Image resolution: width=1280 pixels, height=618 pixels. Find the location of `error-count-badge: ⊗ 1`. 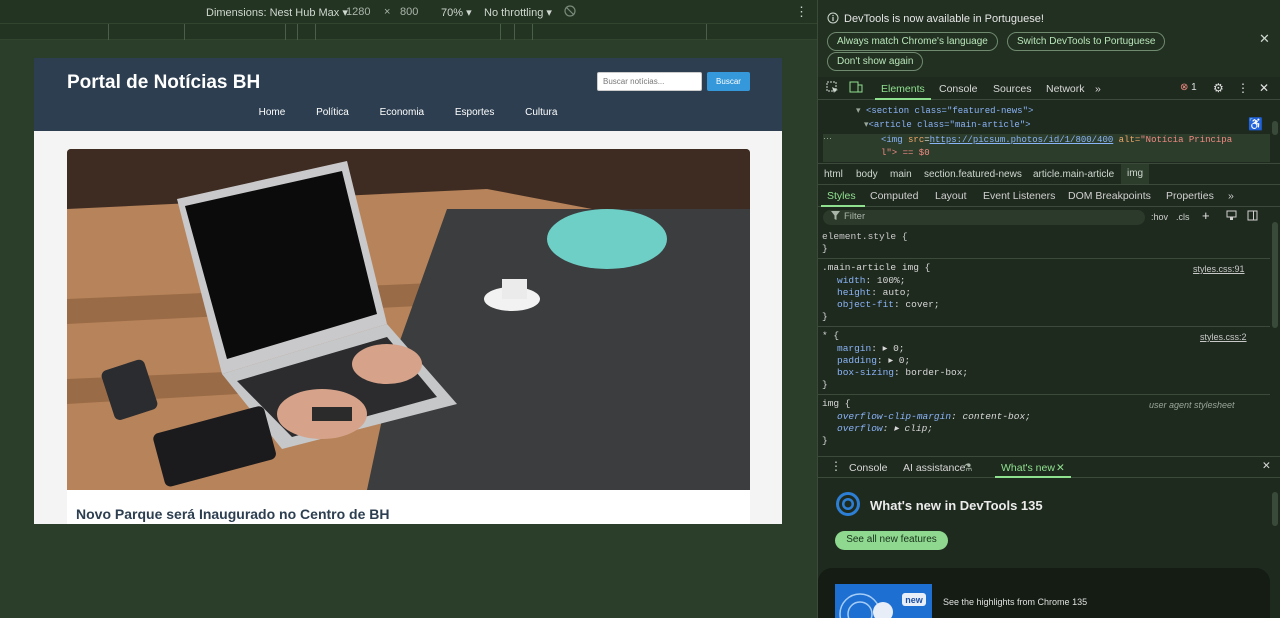

error-count-badge: ⊗ 1 is located at coordinates (1188, 87).